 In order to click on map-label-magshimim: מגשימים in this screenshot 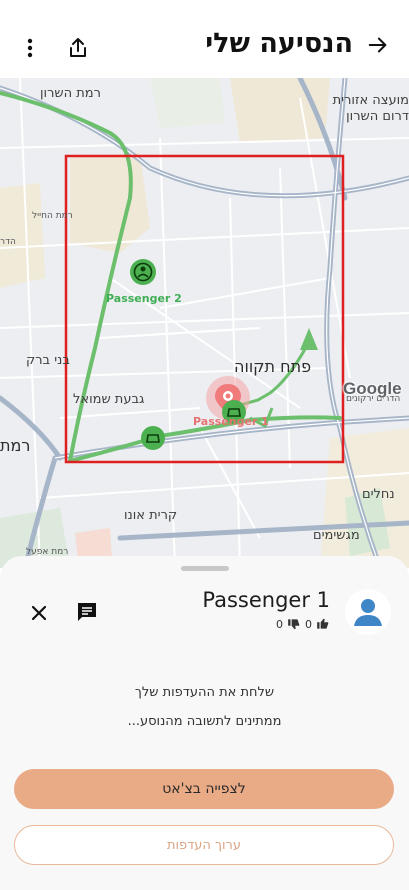, I will do `click(336, 535)`.